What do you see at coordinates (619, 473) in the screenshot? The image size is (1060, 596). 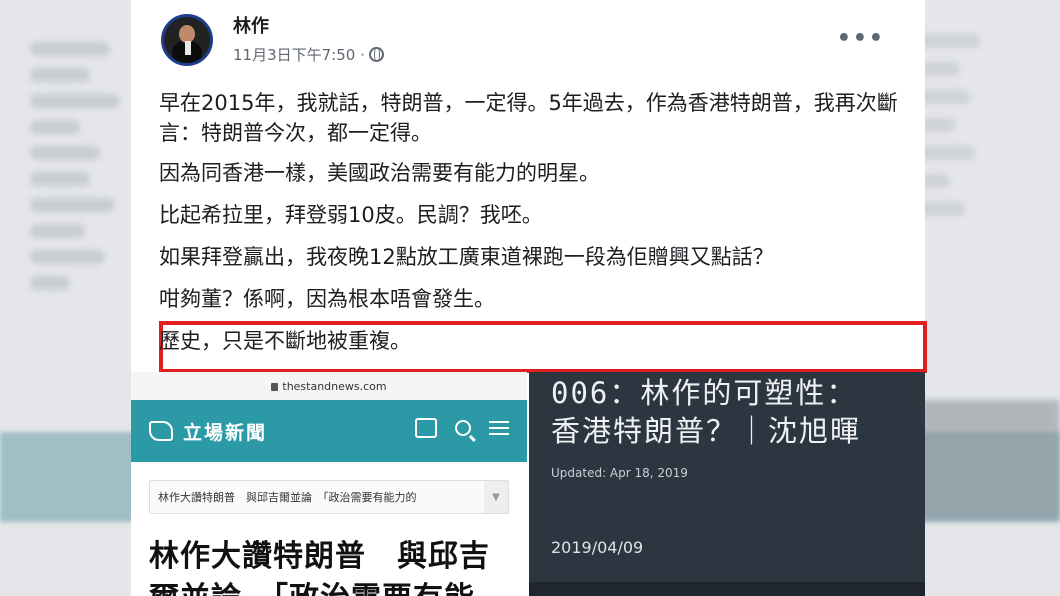 I see `updated-label: Updated: Apr 18, 2019` at bounding box center [619, 473].